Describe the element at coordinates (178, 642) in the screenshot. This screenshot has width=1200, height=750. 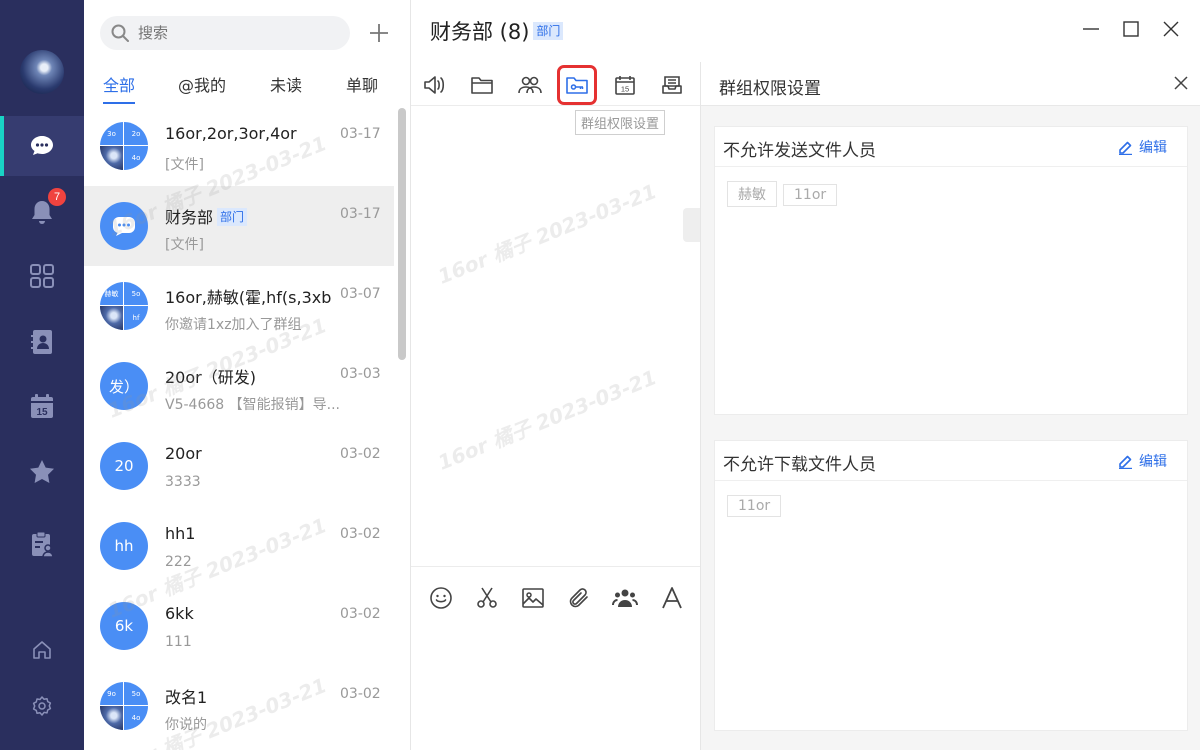
I see `conversation-preview: 111` at that location.